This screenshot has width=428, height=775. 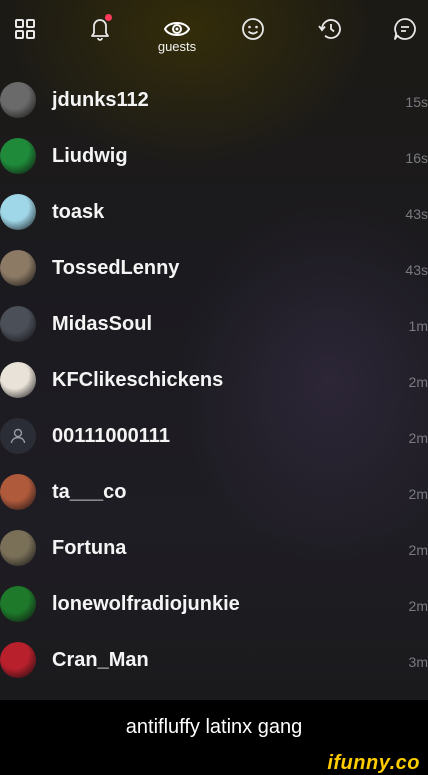 I want to click on guest-username: jdunks112, so click(x=100, y=100).